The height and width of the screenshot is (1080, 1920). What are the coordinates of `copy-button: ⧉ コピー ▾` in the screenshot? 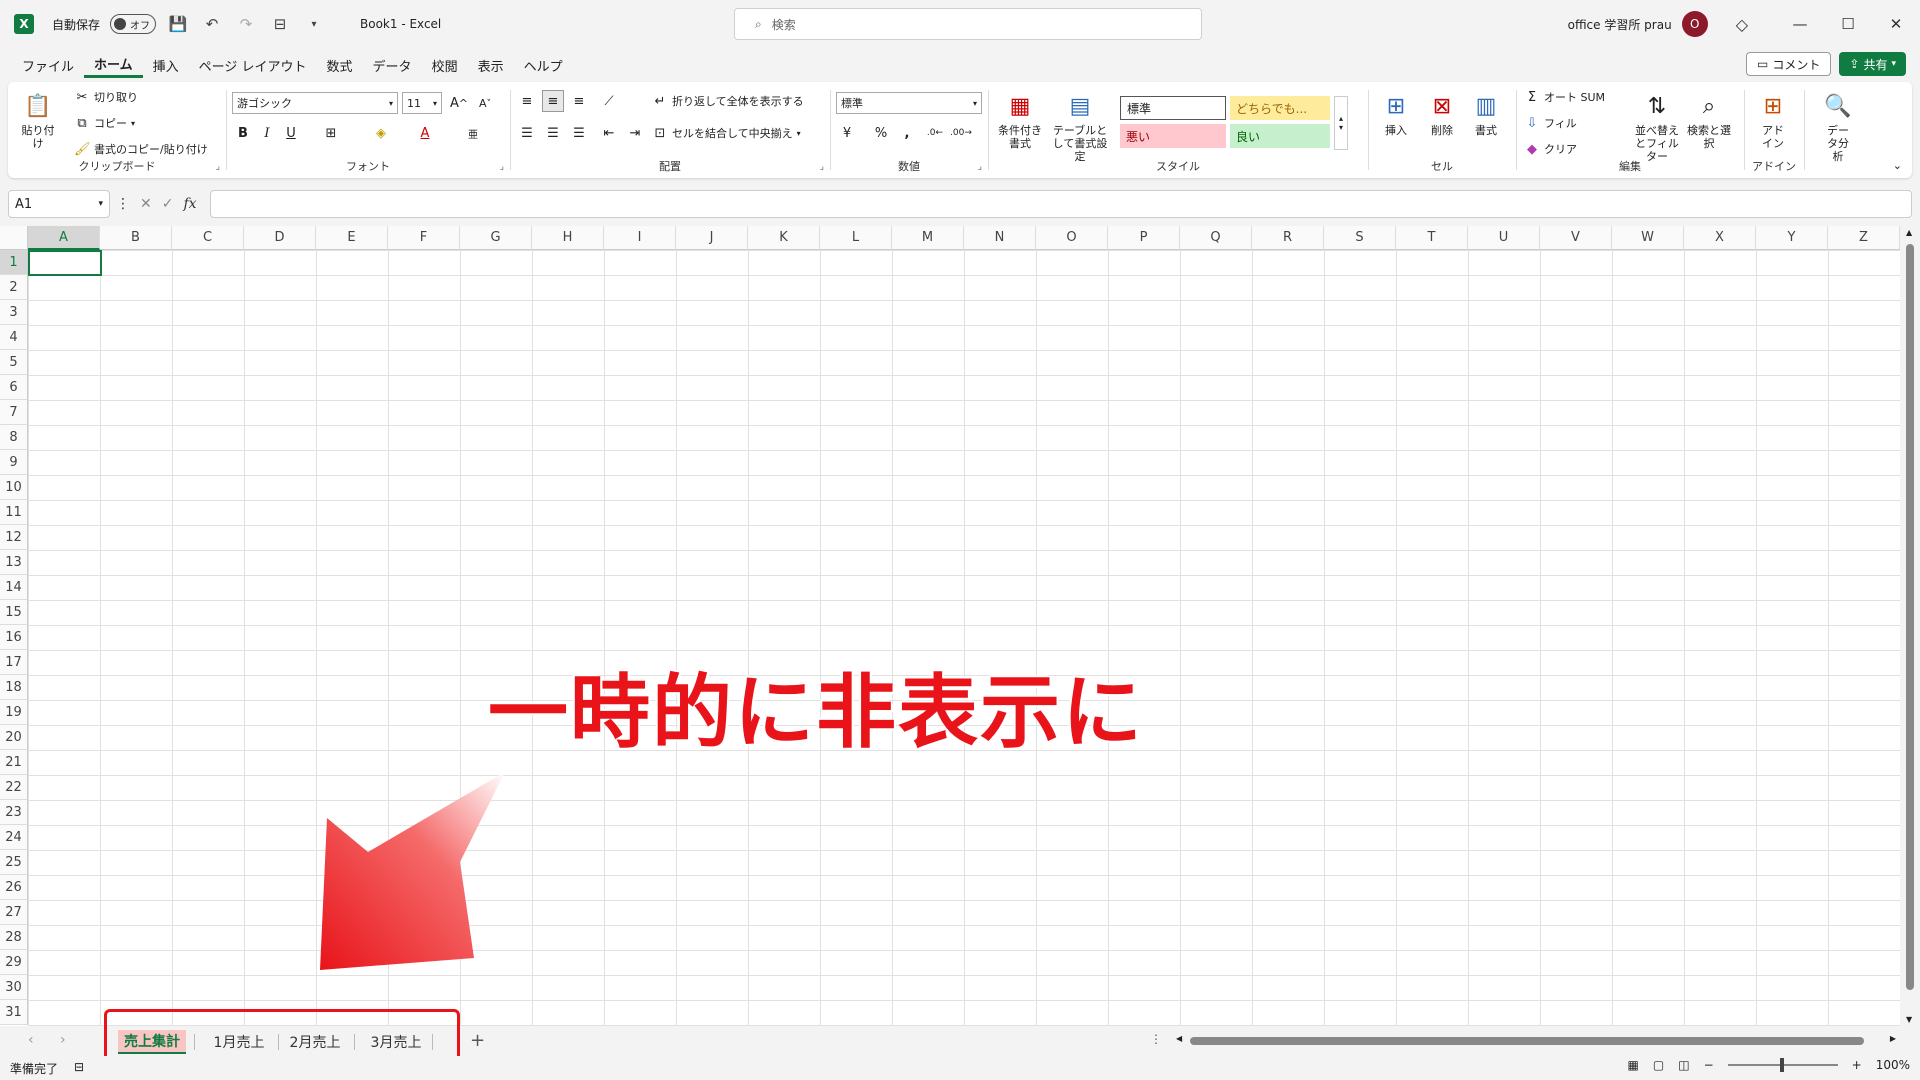 It's located at (104, 123).